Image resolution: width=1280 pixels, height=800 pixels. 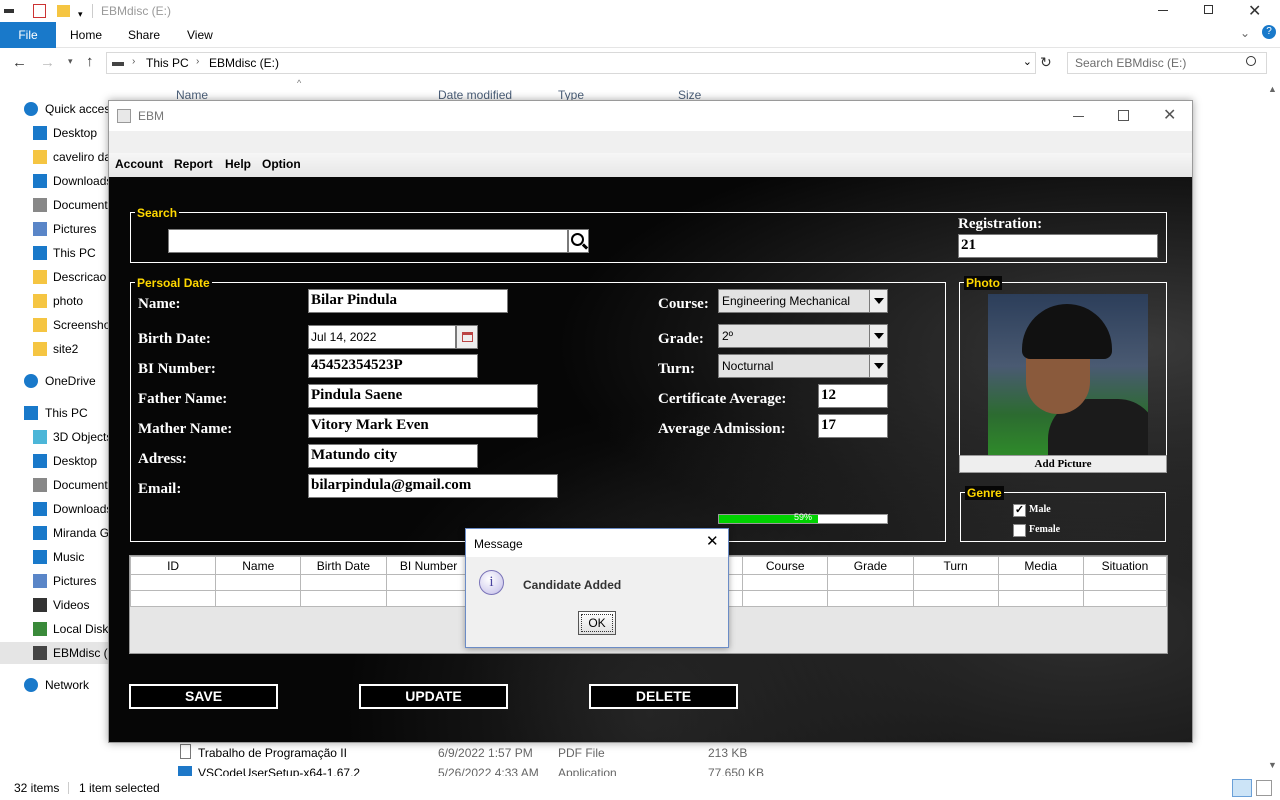 What do you see at coordinates (393, 366) in the screenshot?
I see `bi-number-field: 45452354523P` at bounding box center [393, 366].